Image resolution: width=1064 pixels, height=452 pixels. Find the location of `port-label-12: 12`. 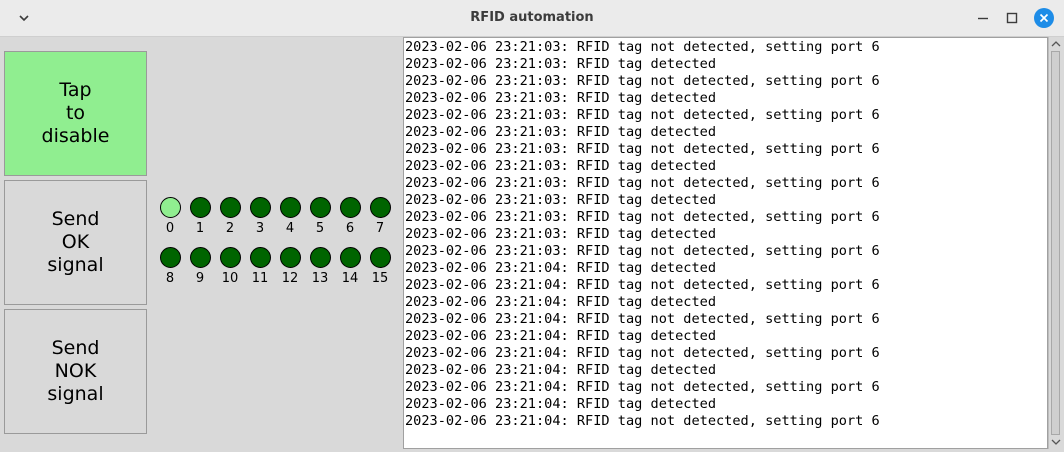

port-label-12: 12 is located at coordinates (290, 278).